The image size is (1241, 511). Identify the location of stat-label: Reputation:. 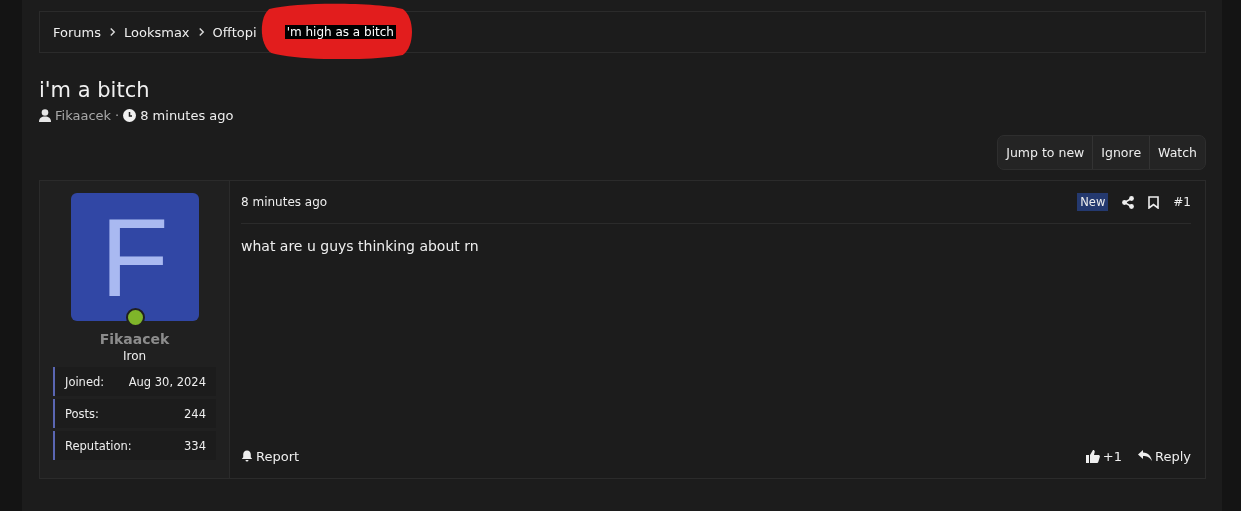
(98, 445).